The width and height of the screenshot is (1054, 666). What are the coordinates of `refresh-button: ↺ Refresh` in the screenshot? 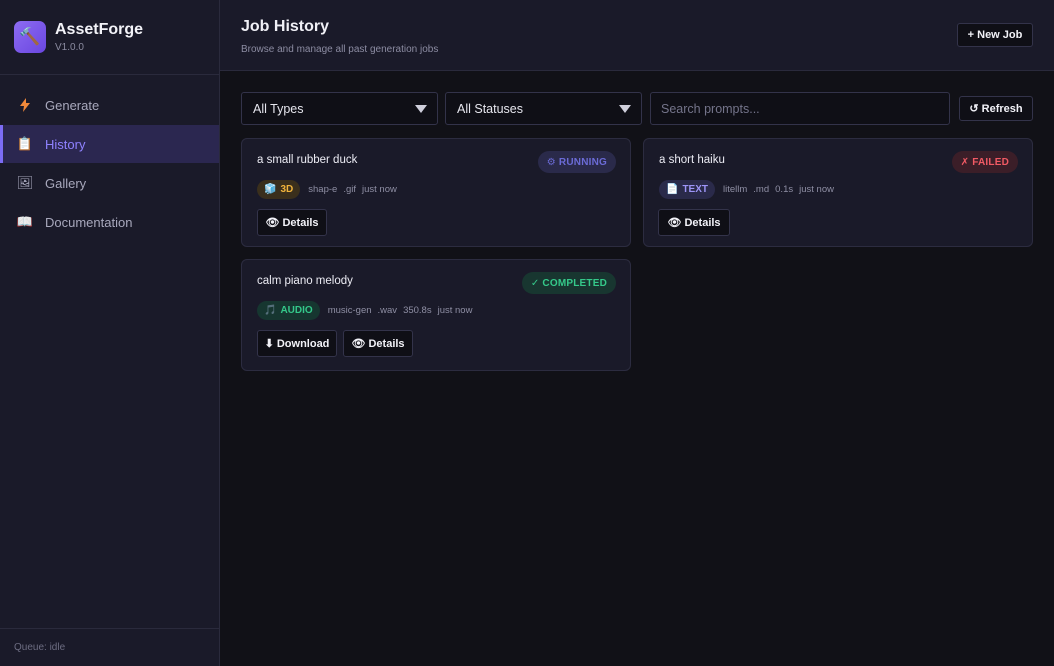 It's located at (996, 108).